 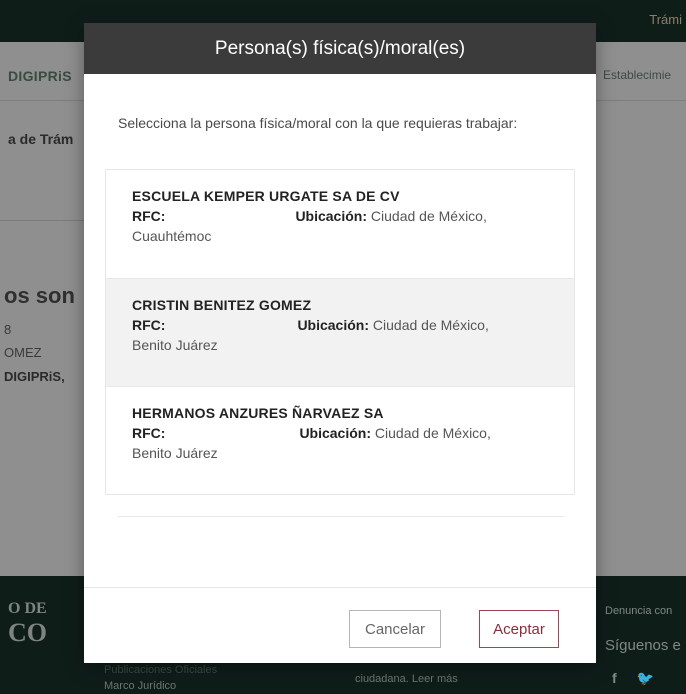 I want to click on person-name: HERMANOS ANZURES ÑARVAEZ SA, so click(x=258, y=413).